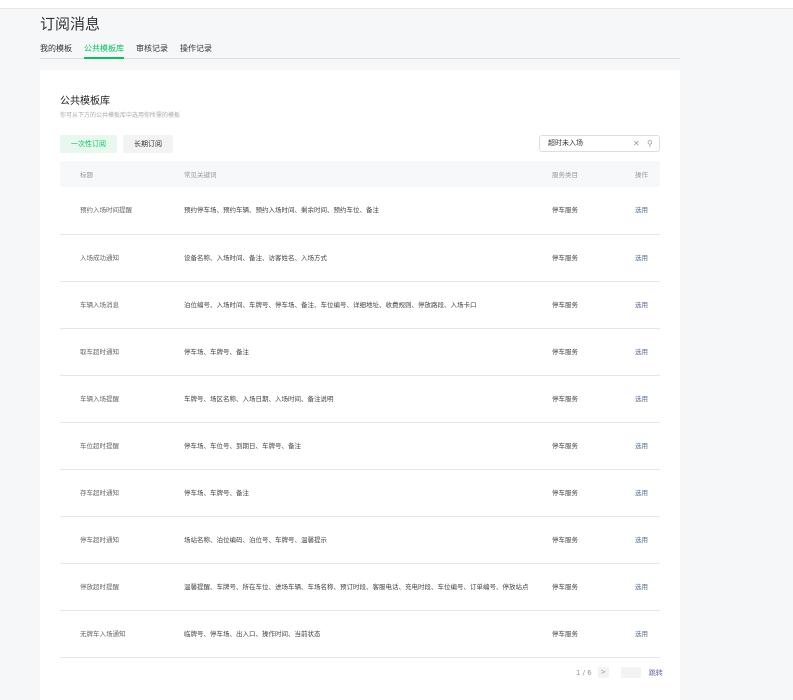 The image size is (793, 700). What do you see at coordinates (584, 672) in the screenshot?
I see `page-indicator: 1 / 6` at bounding box center [584, 672].